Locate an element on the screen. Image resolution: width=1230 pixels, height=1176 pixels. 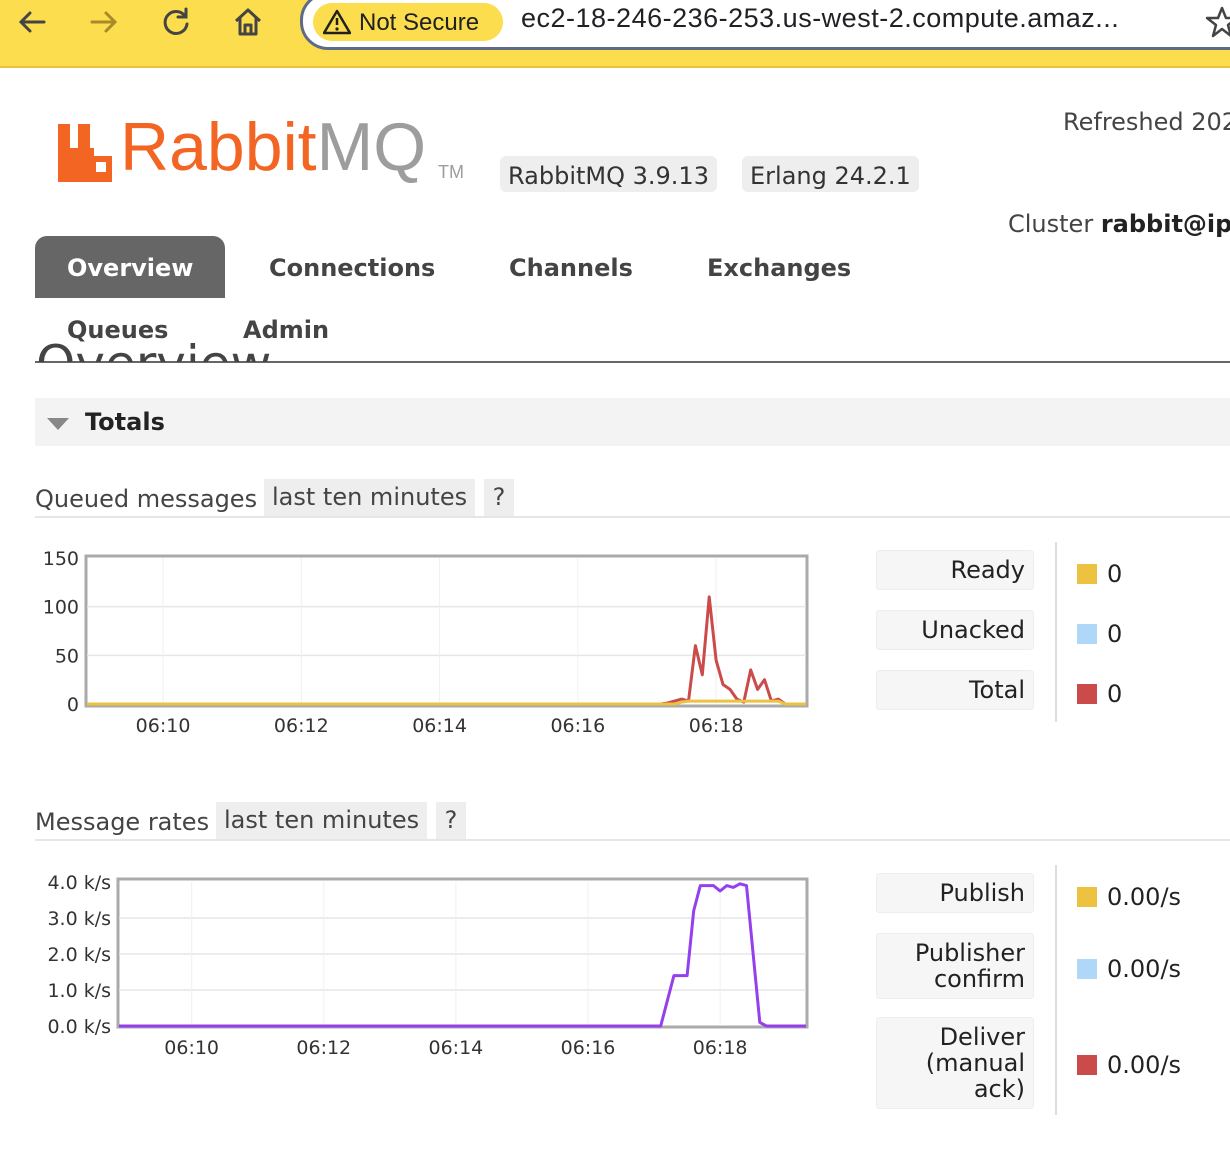
x-tick-label: 06:10 is located at coordinates (191, 1048).